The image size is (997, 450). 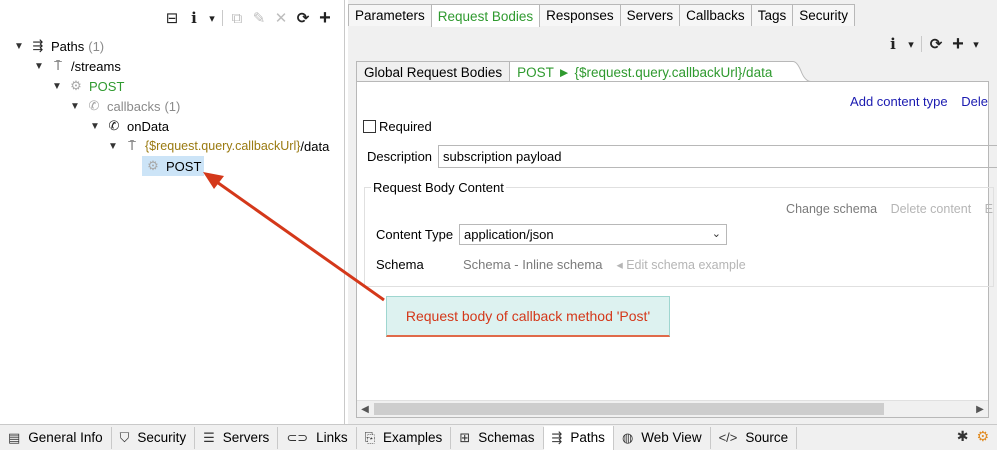 What do you see at coordinates (259, 18) in the screenshot?
I see `edit-icon: ✎` at bounding box center [259, 18].